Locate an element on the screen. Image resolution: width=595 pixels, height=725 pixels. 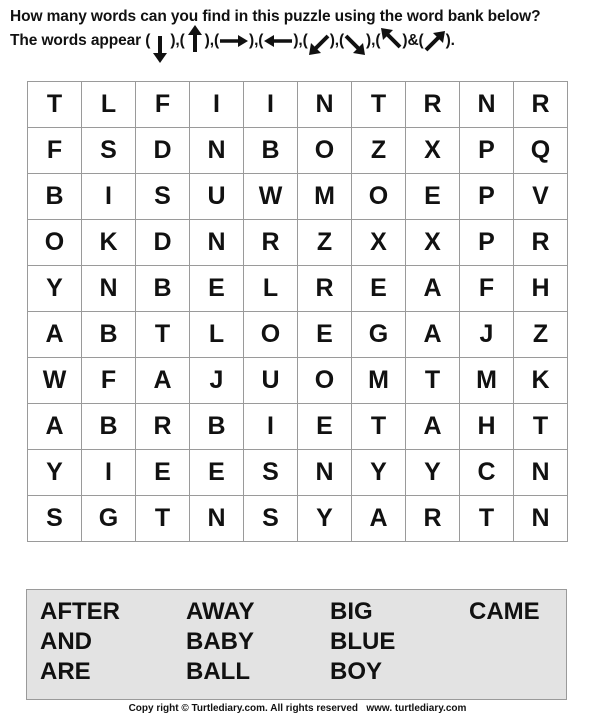
grid-cell: V is located at coordinates (540, 196).